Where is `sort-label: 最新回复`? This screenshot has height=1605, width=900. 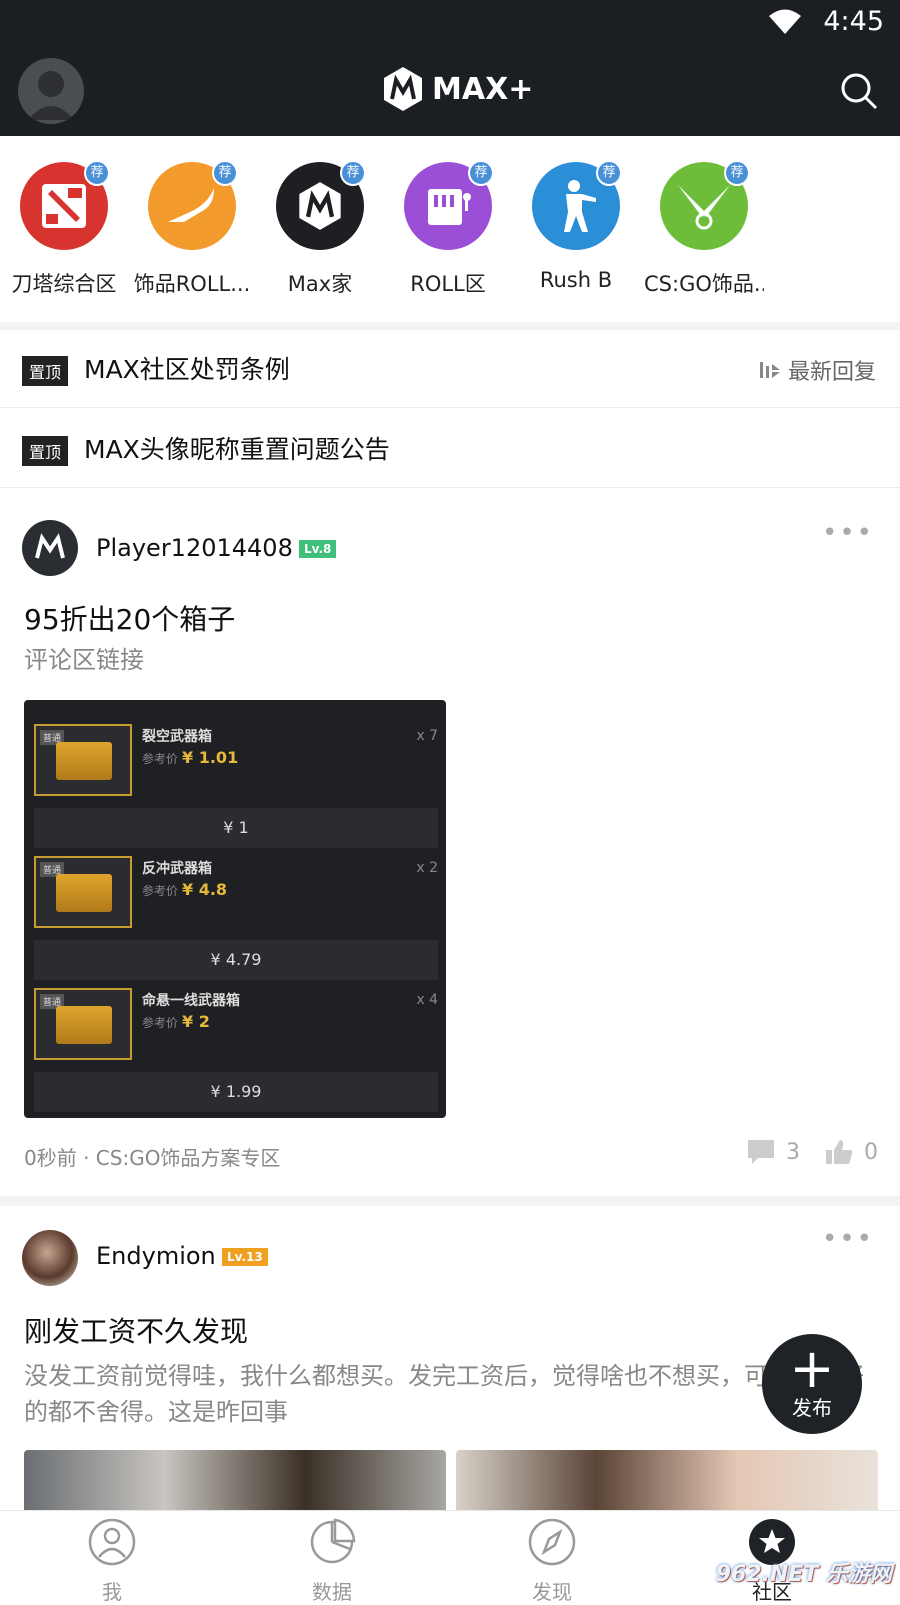 sort-label: 最新回复 is located at coordinates (831, 372).